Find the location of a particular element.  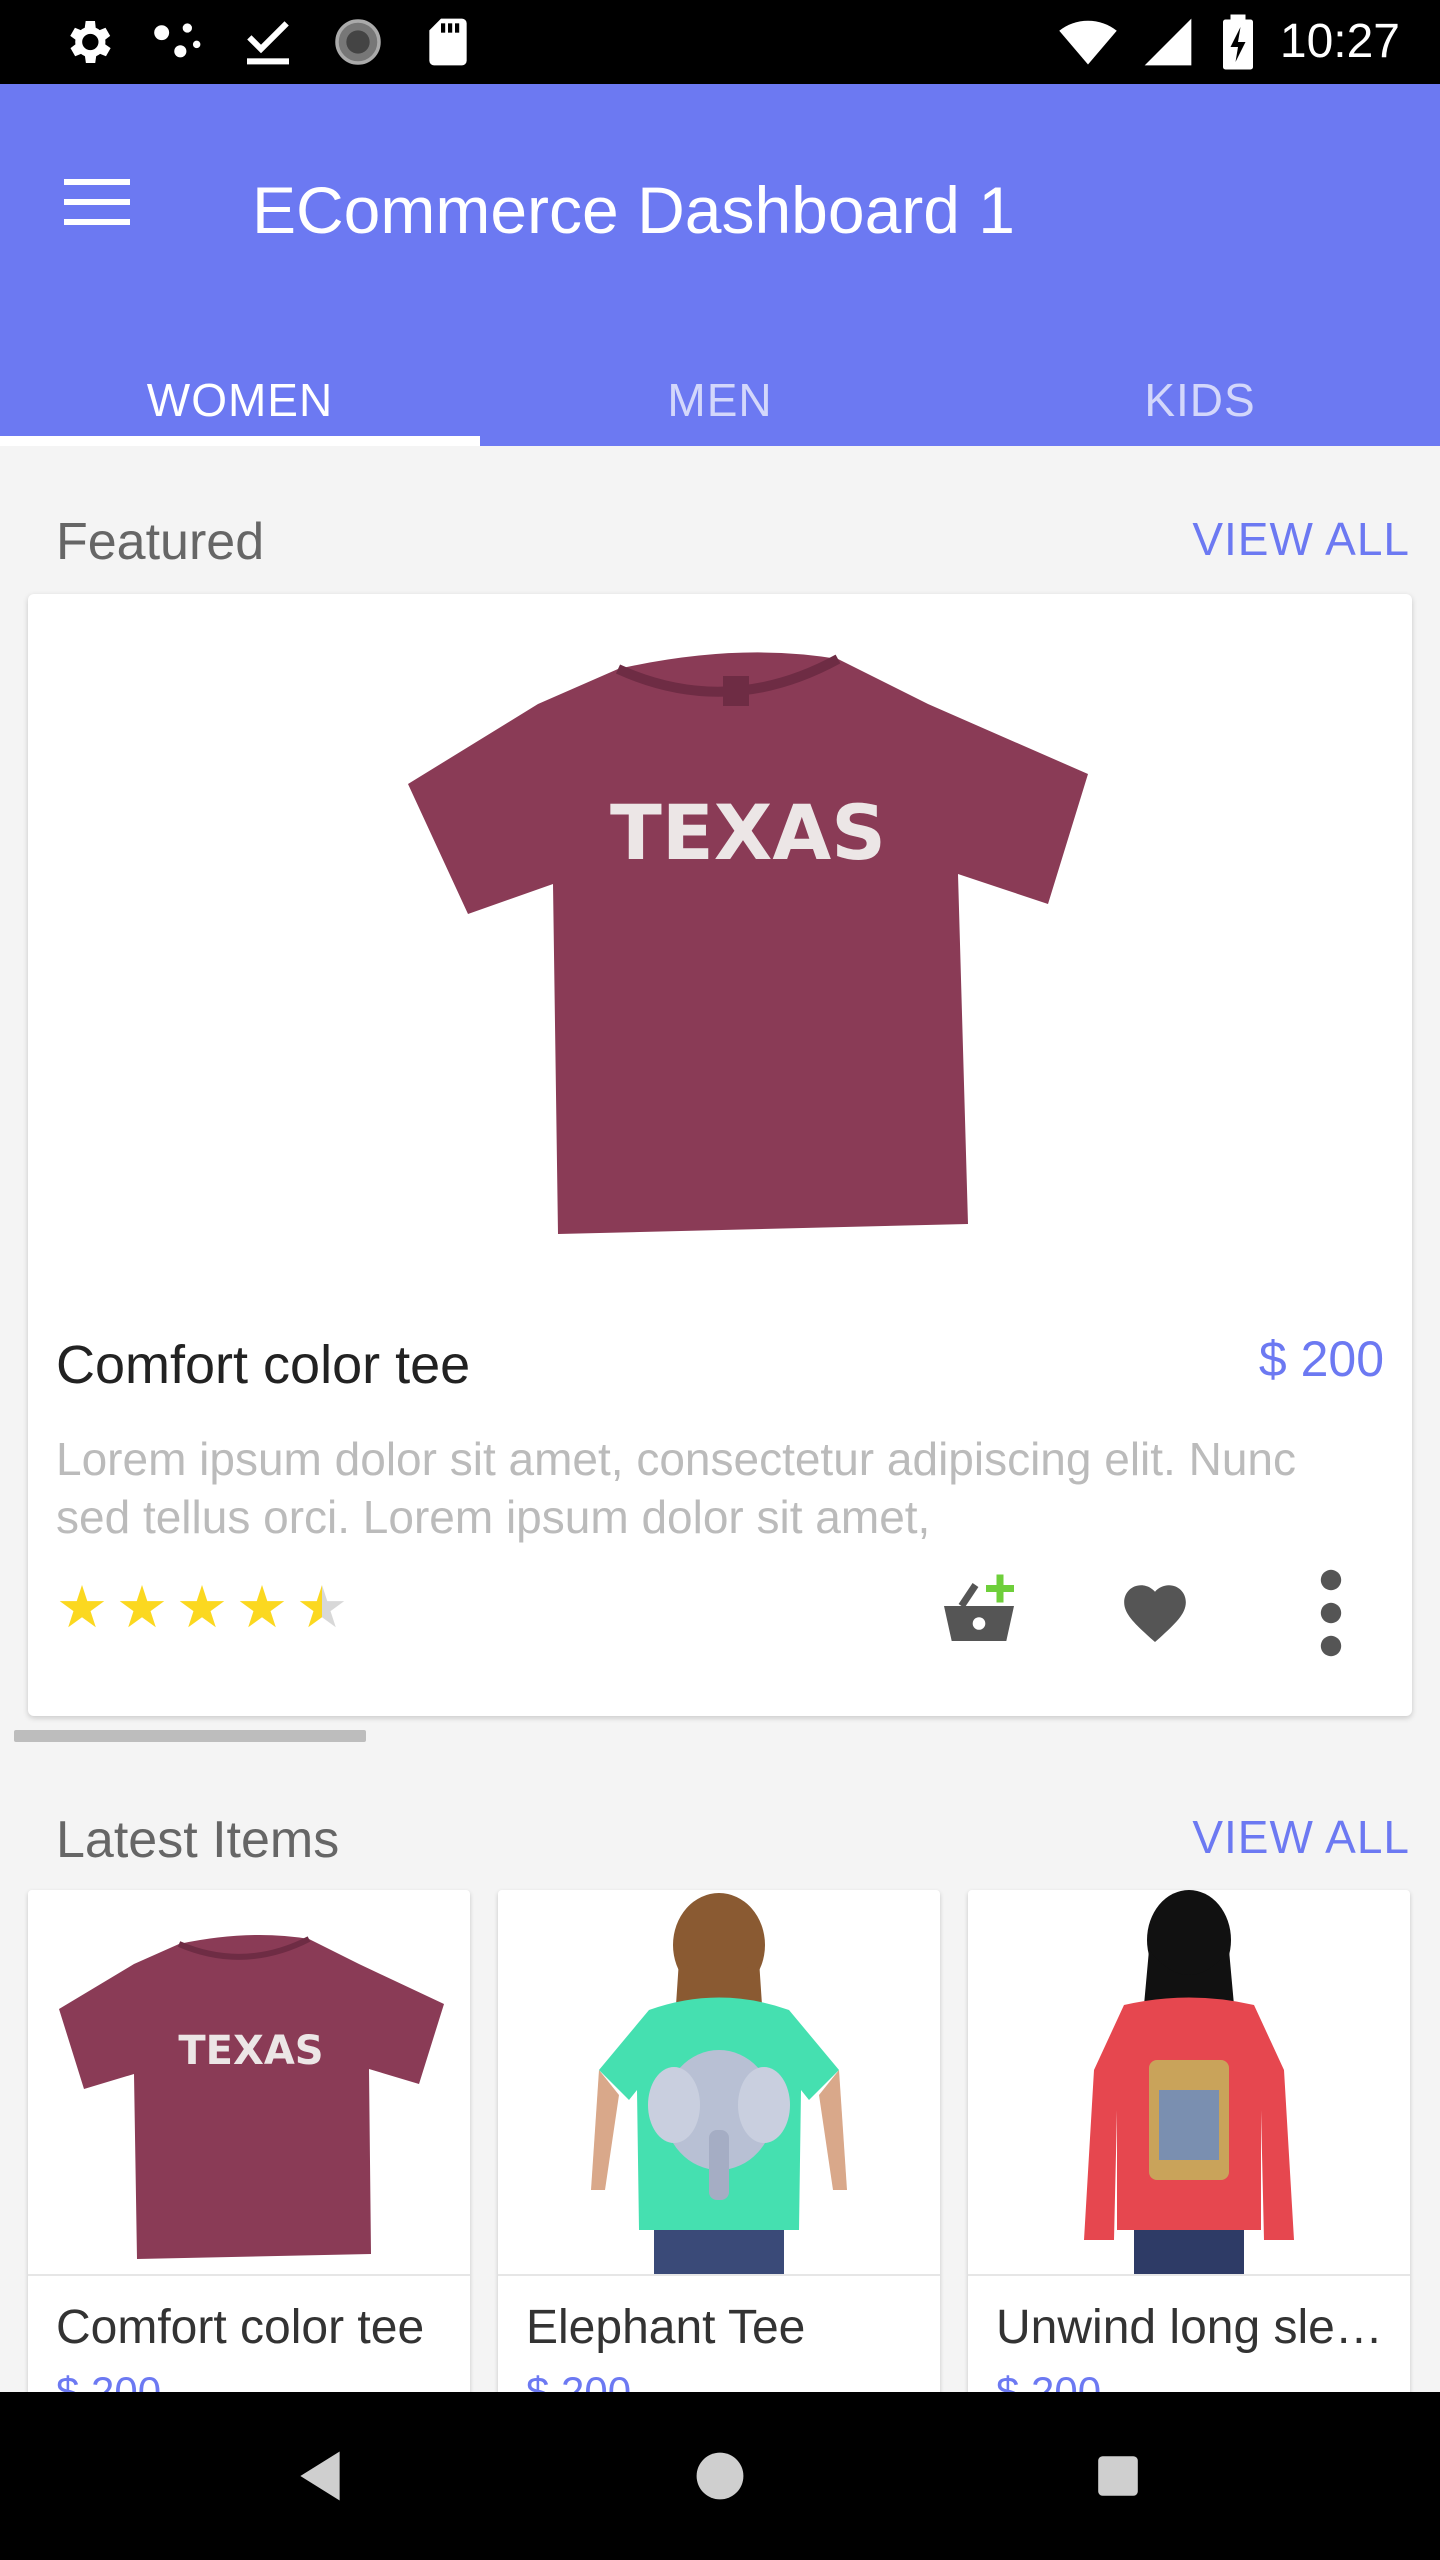

settings-icon is located at coordinates (90, 42).